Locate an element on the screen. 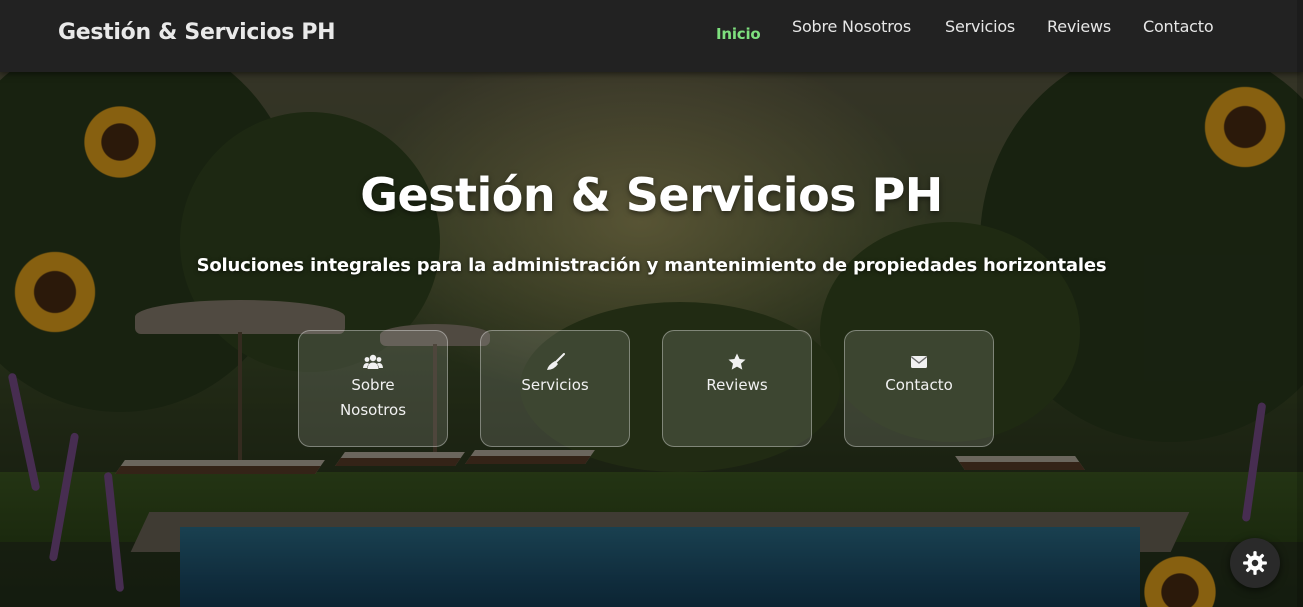  nav-link-sobre-nosotros: Sobre Nosotros is located at coordinates (851, 26).